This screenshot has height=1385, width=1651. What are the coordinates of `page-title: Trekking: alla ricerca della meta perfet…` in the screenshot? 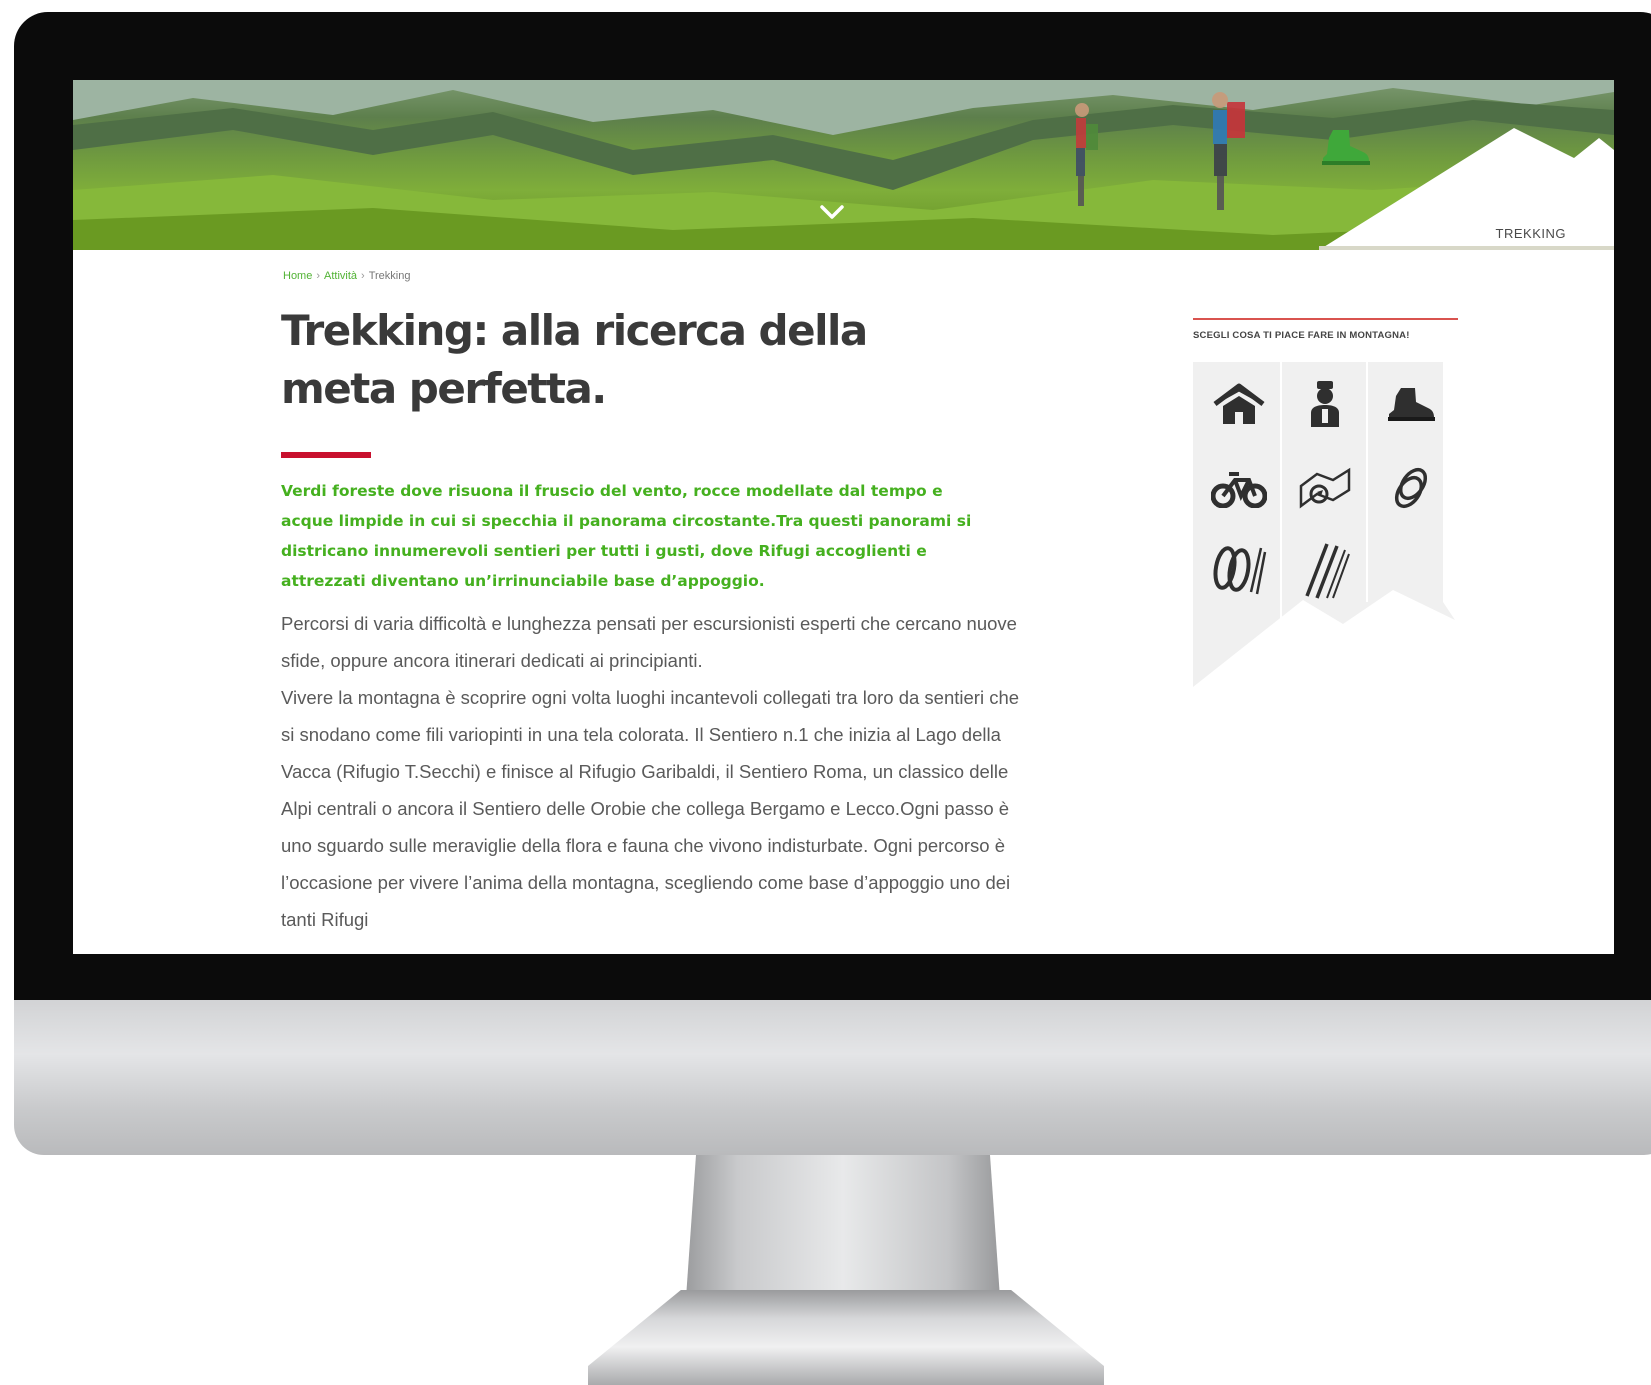 It's located at (641, 360).